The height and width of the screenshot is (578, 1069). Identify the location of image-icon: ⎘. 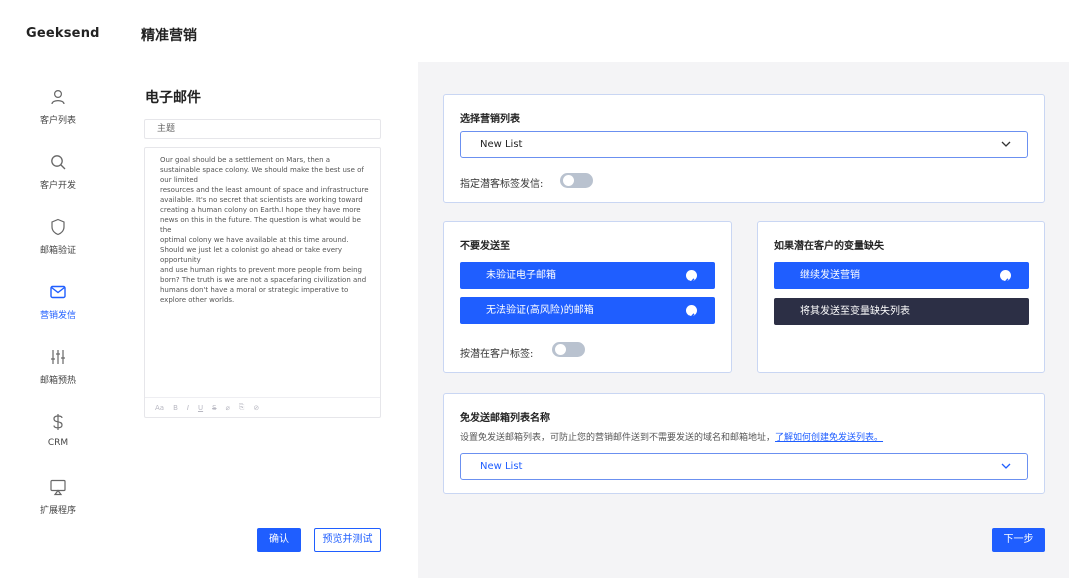
(242, 407).